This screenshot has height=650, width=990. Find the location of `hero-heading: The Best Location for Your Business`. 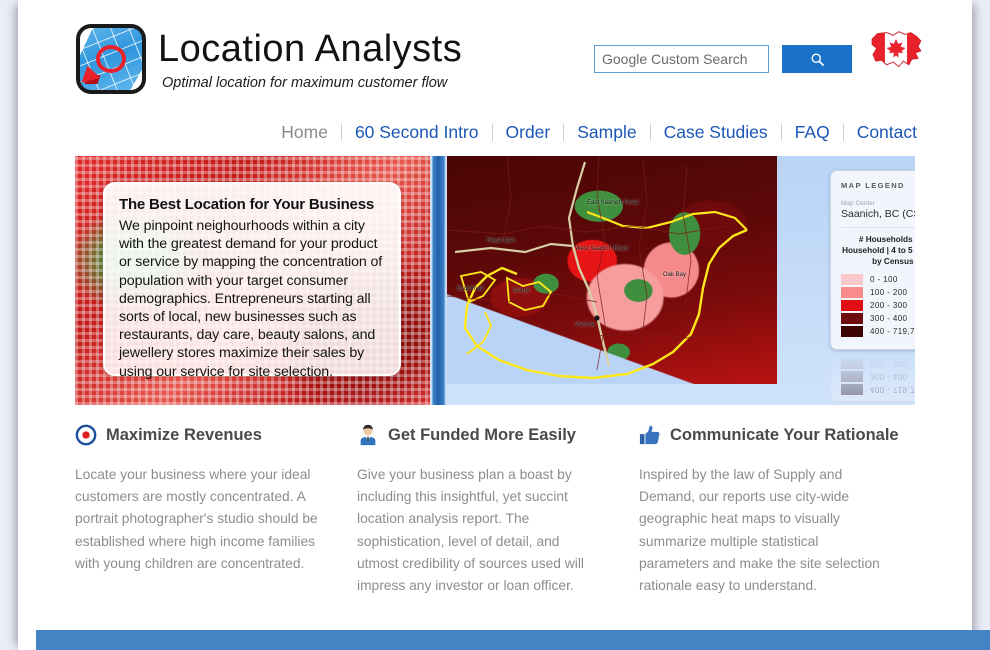

hero-heading: The Best Location for Your Business is located at coordinates (246, 204).